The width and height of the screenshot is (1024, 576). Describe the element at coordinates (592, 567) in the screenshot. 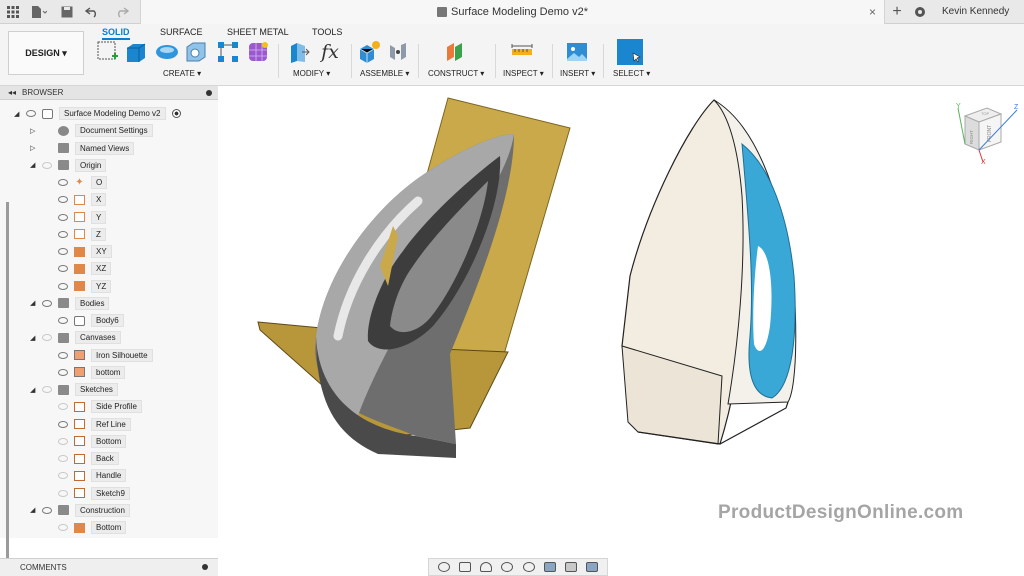

I see `viewports-icon` at that location.